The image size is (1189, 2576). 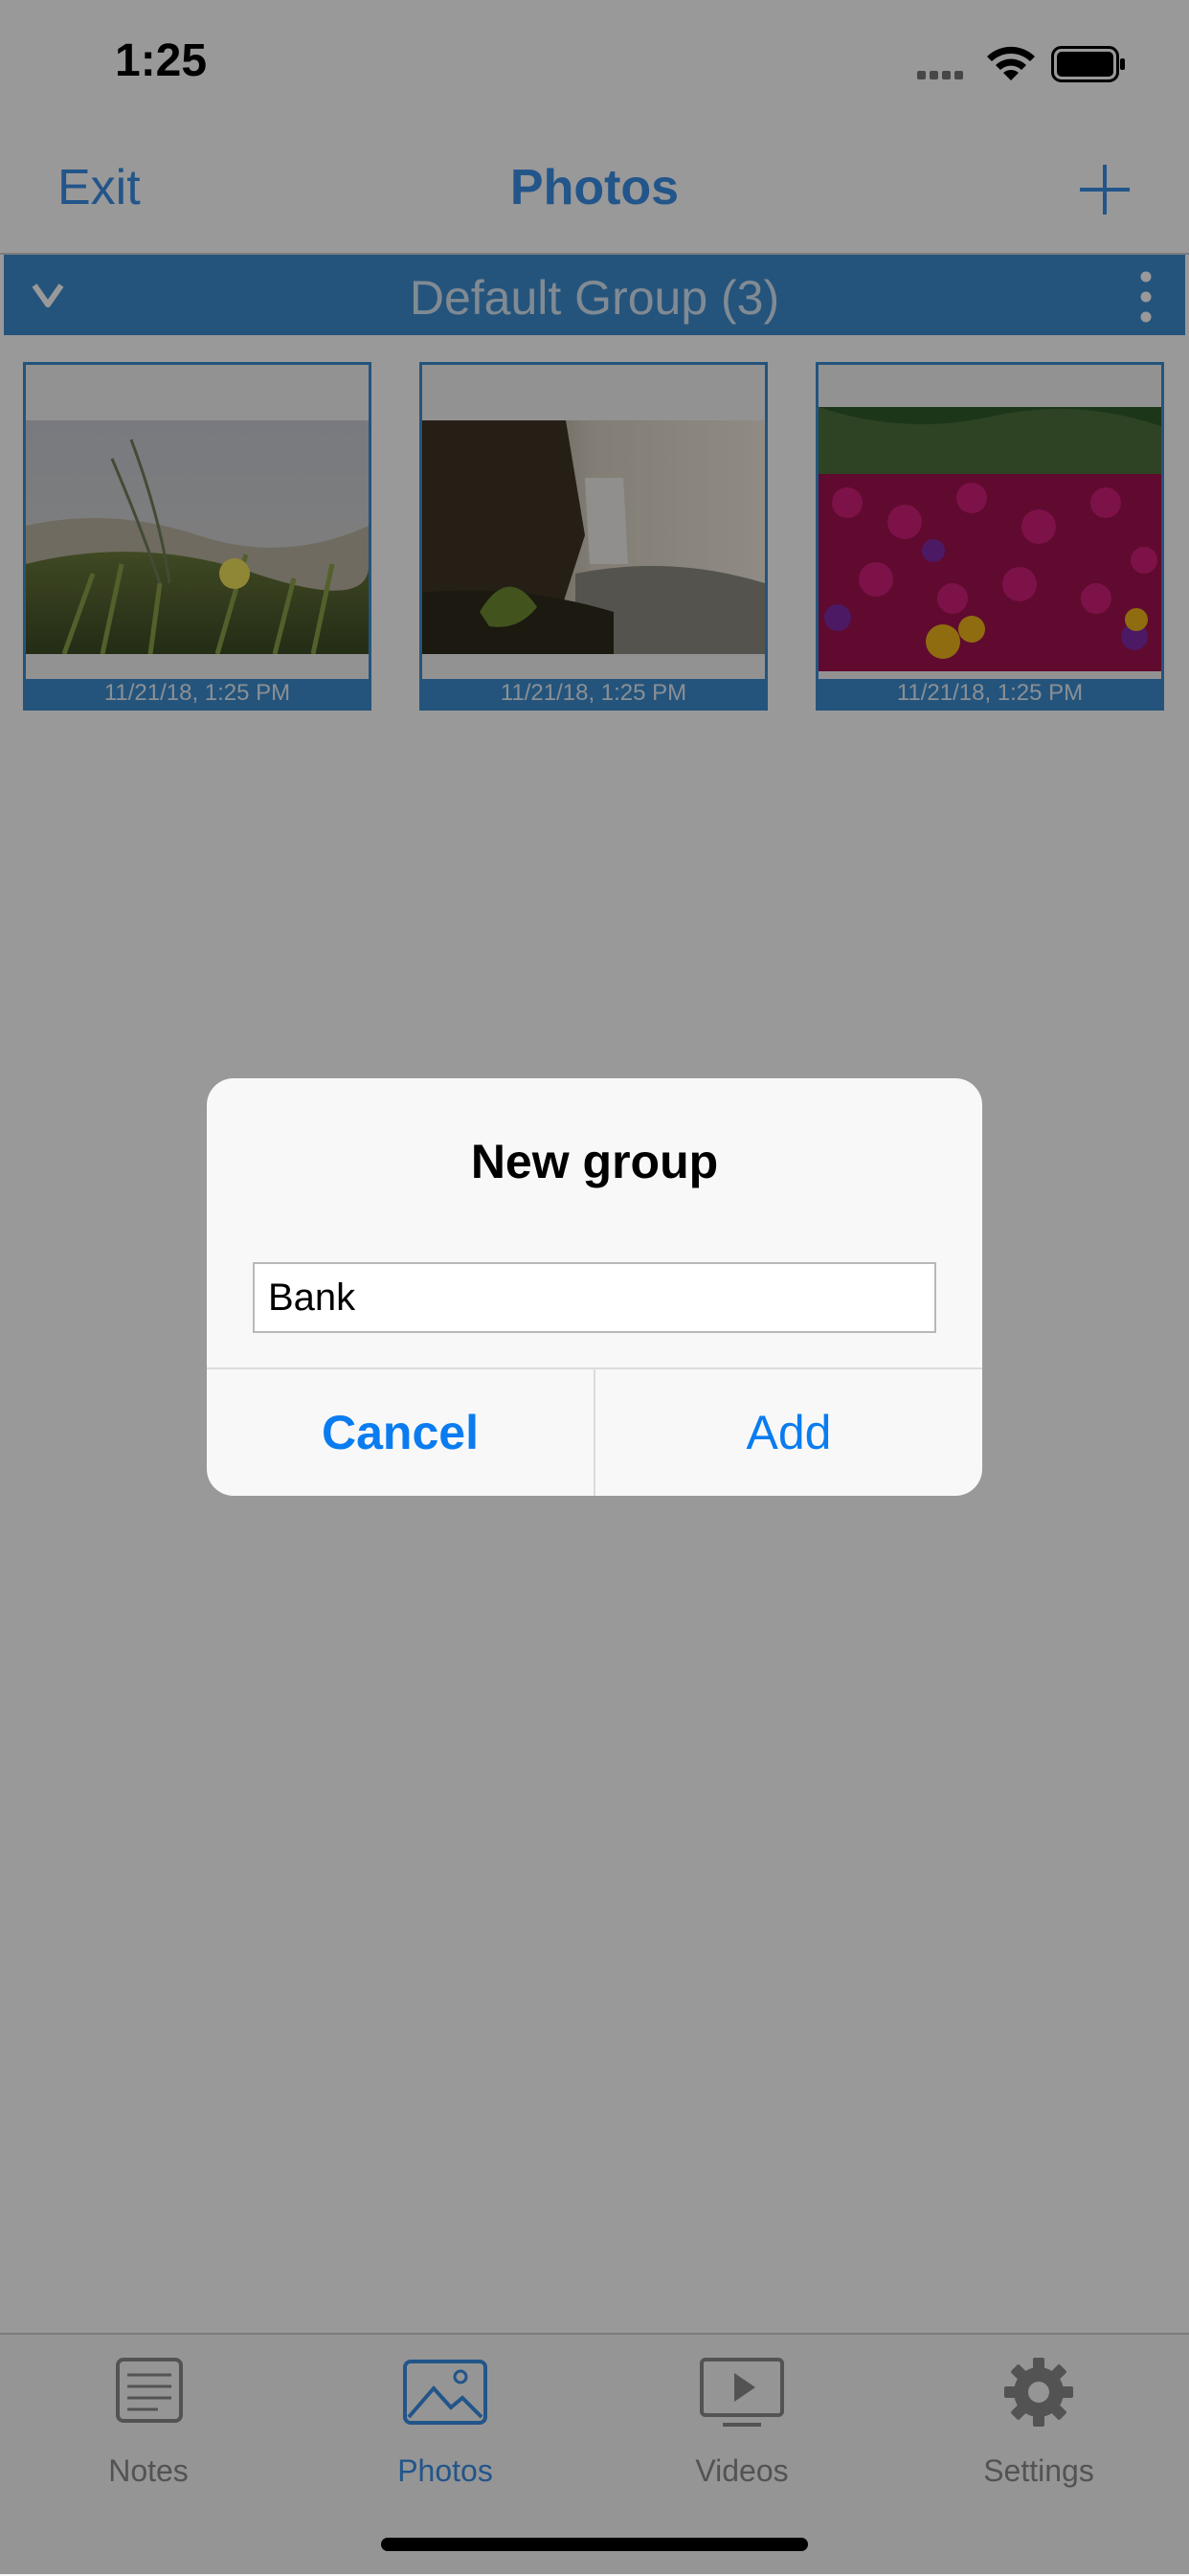 I want to click on dialog-title: New group, so click(x=594, y=1161).